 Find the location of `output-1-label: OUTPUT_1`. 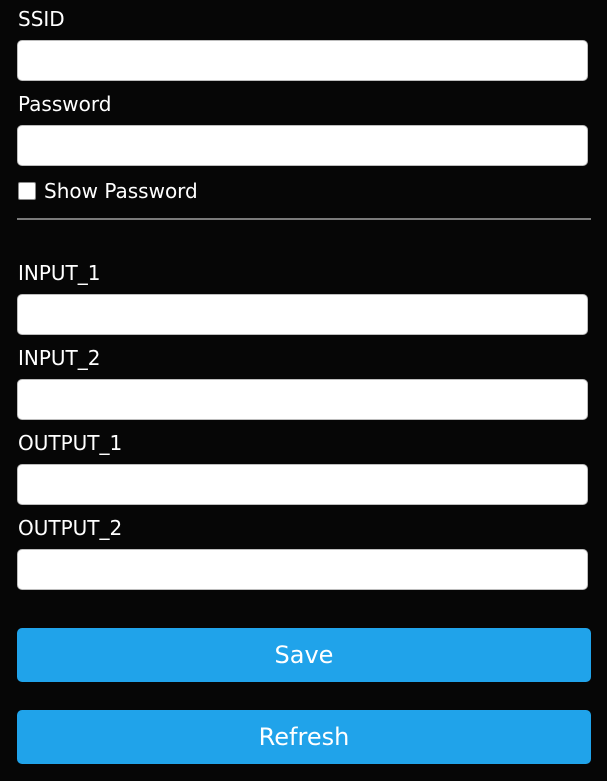

output-1-label: OUTPUT_1 is located at coordinates (70, 443).